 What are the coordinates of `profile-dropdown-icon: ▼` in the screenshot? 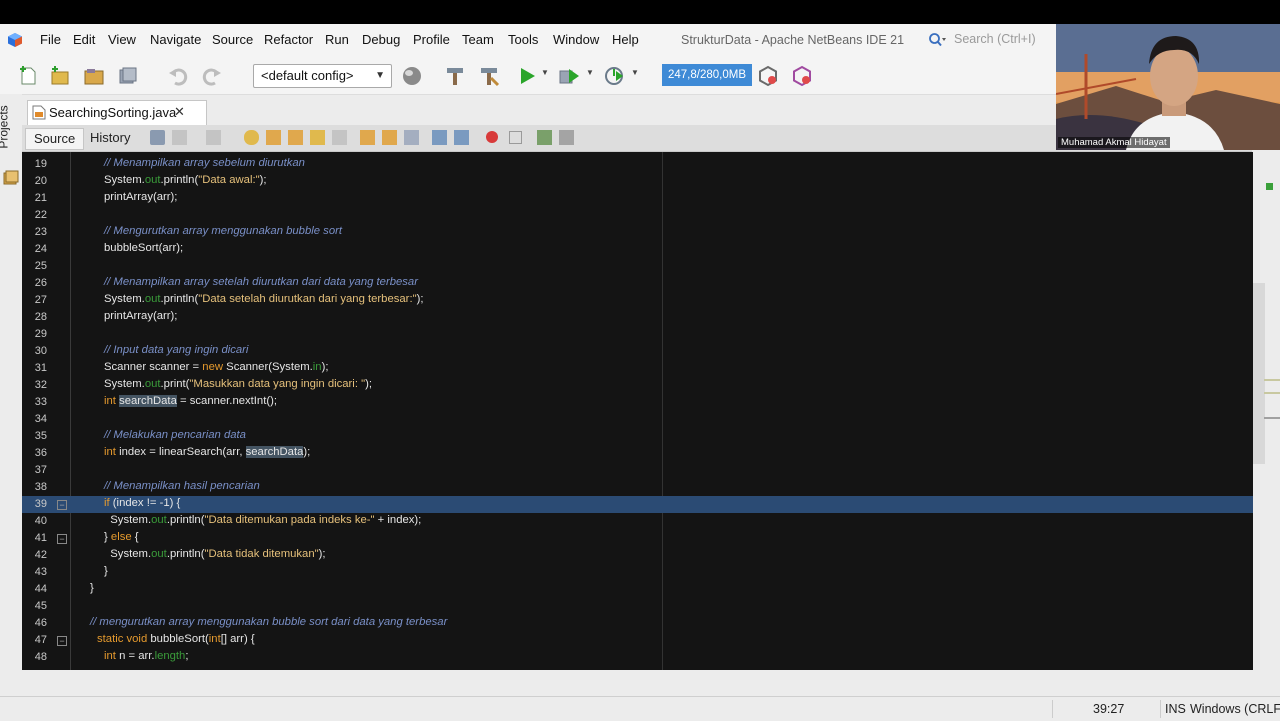 It's located at (635, 72).